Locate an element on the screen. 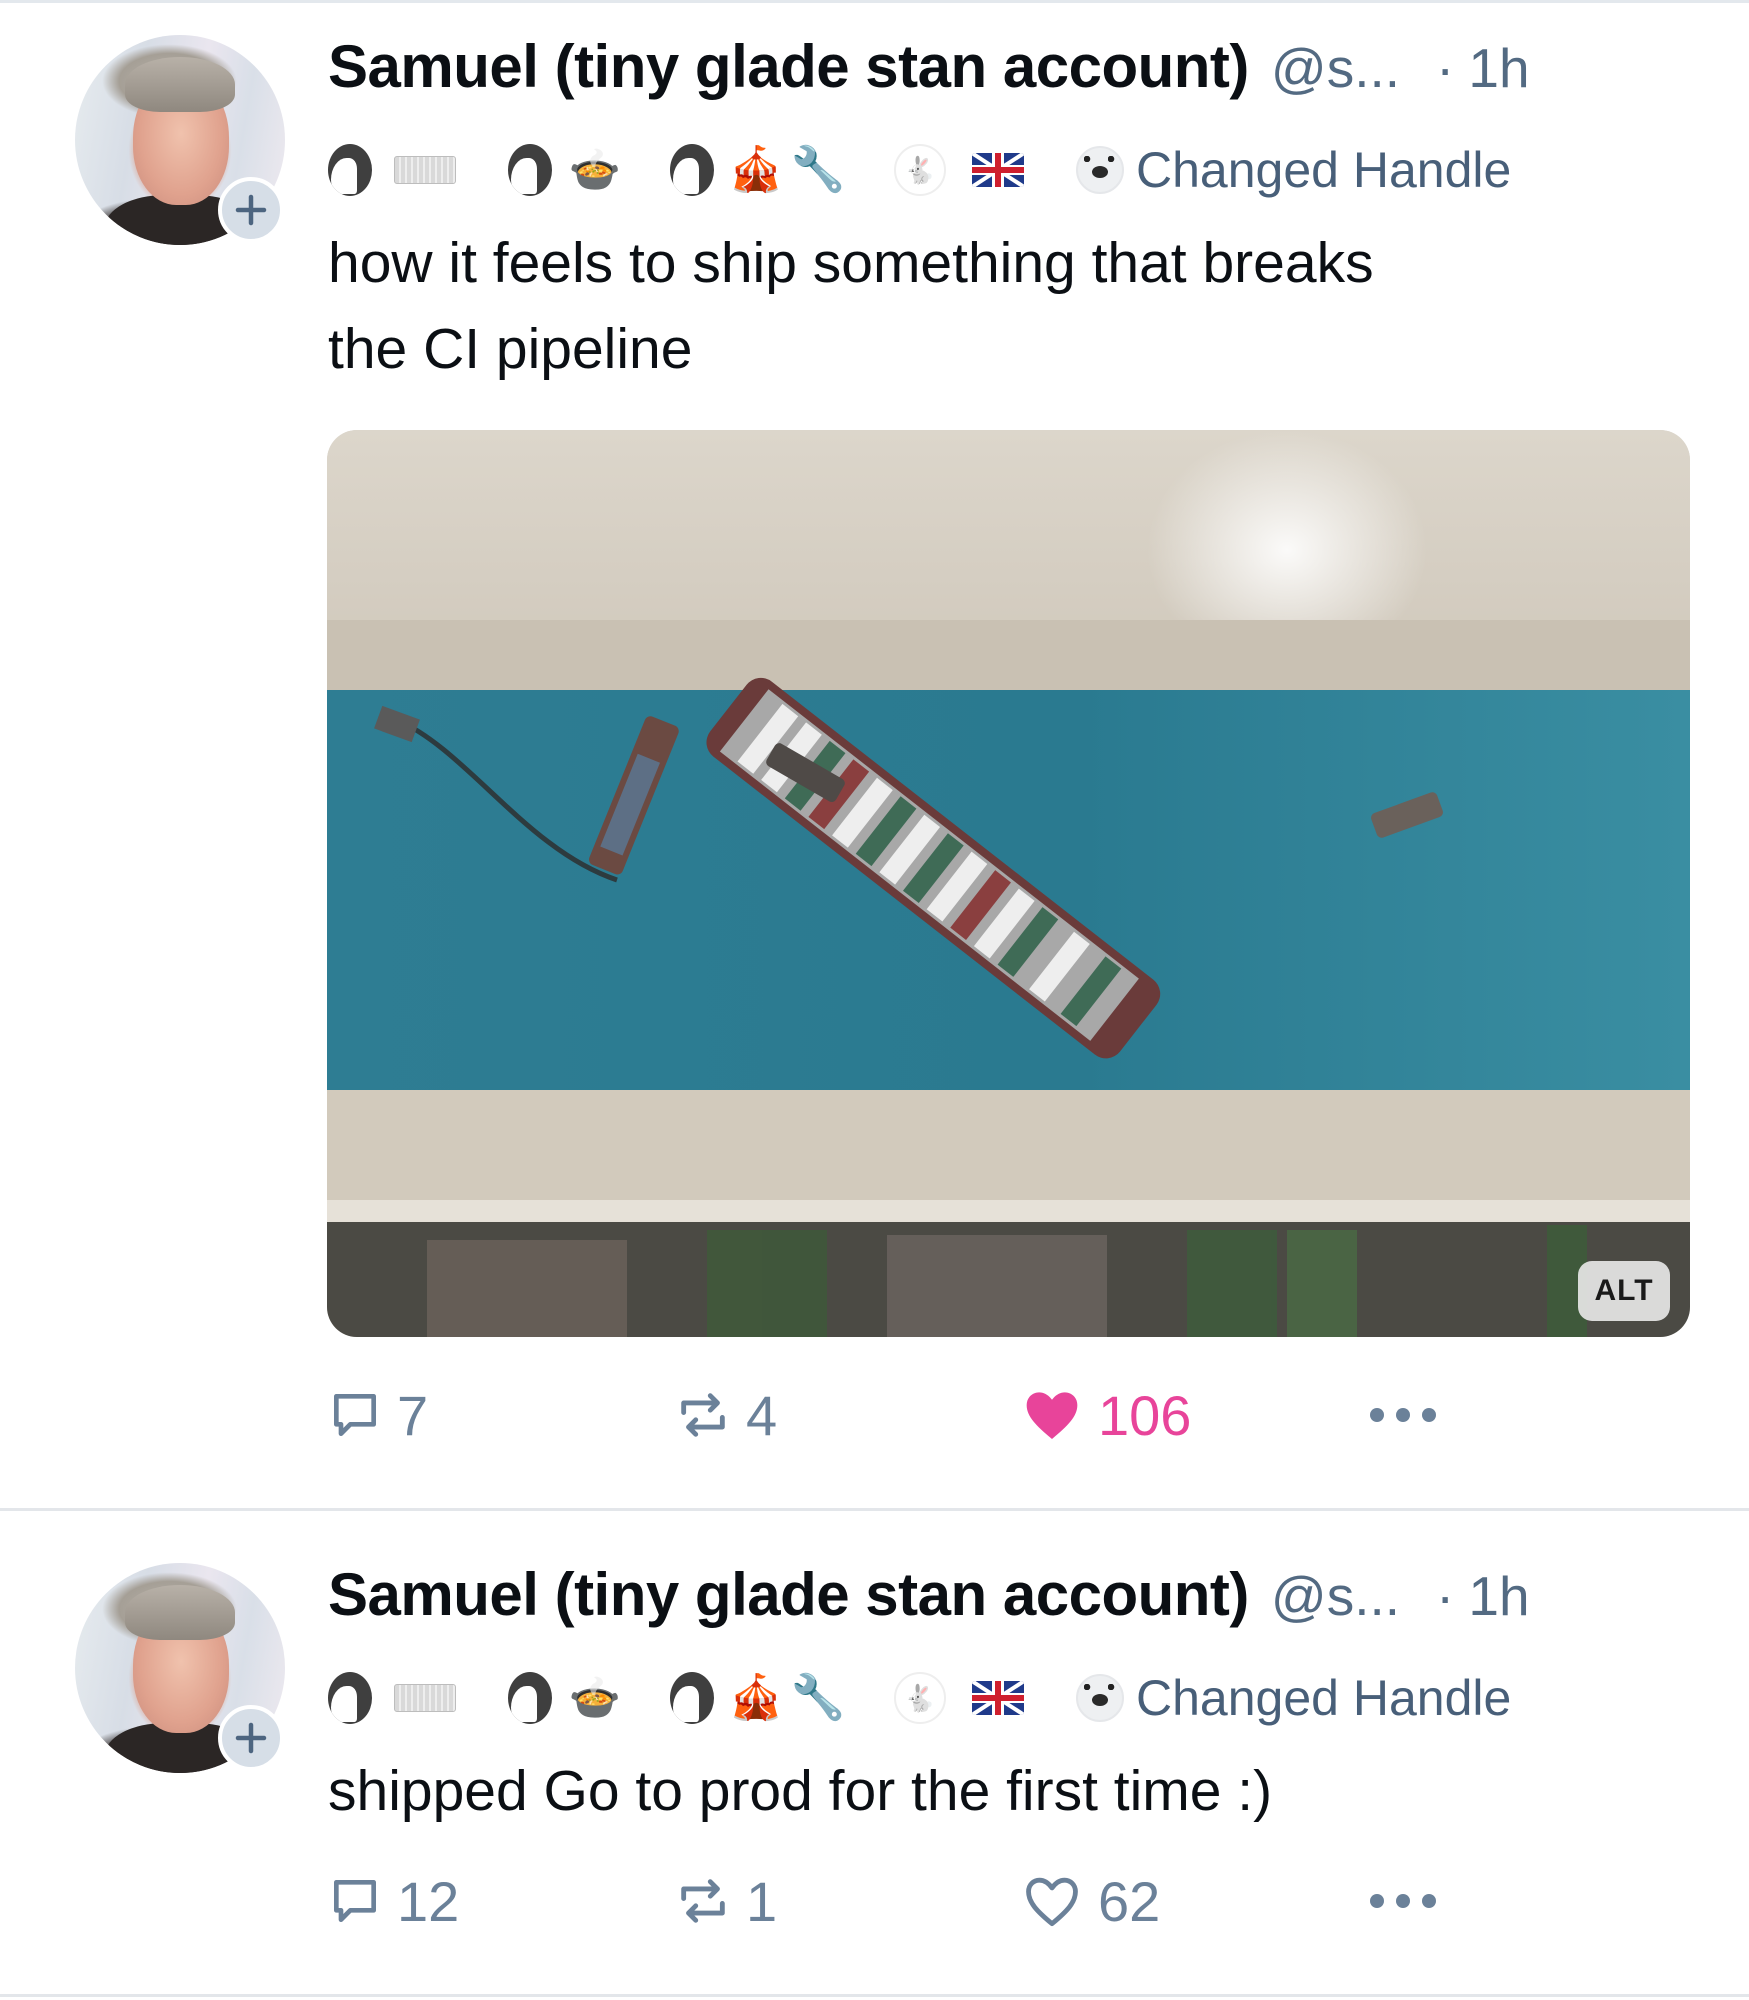  repost-count: 1 is located at coordinates (762, 1901).